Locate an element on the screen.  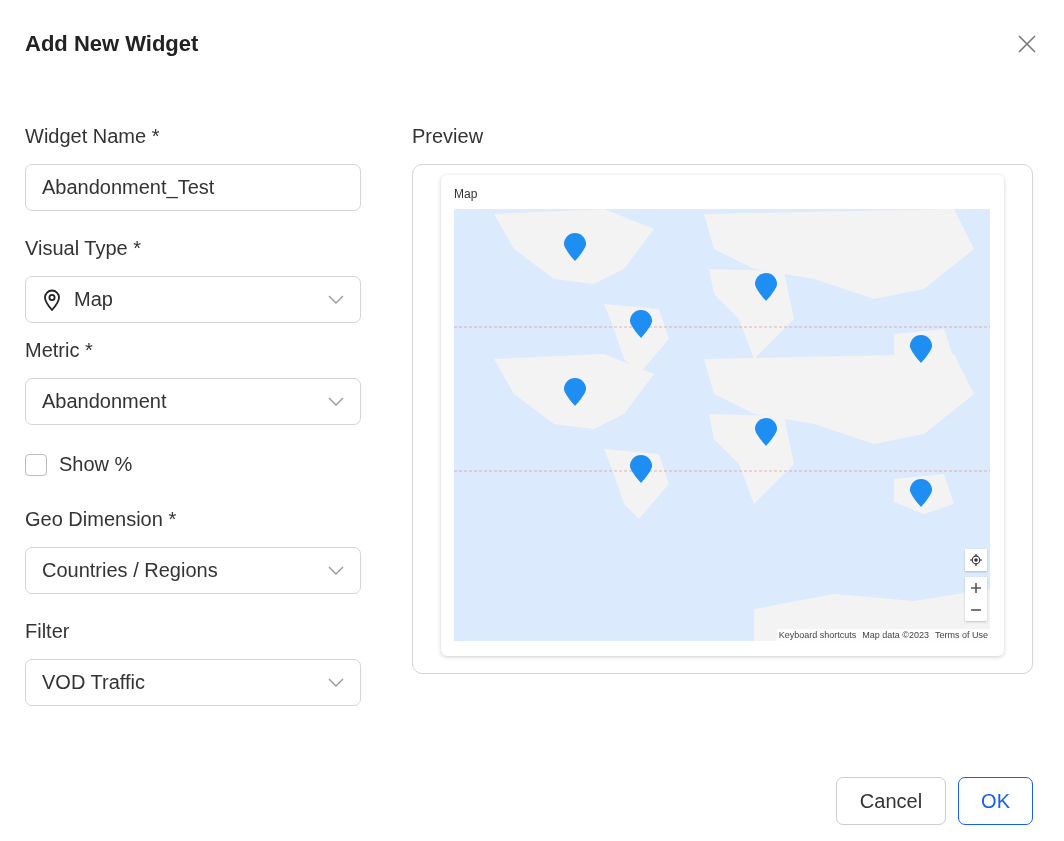
text-field: Abandonment_Test is located at coordinates (193, 187).